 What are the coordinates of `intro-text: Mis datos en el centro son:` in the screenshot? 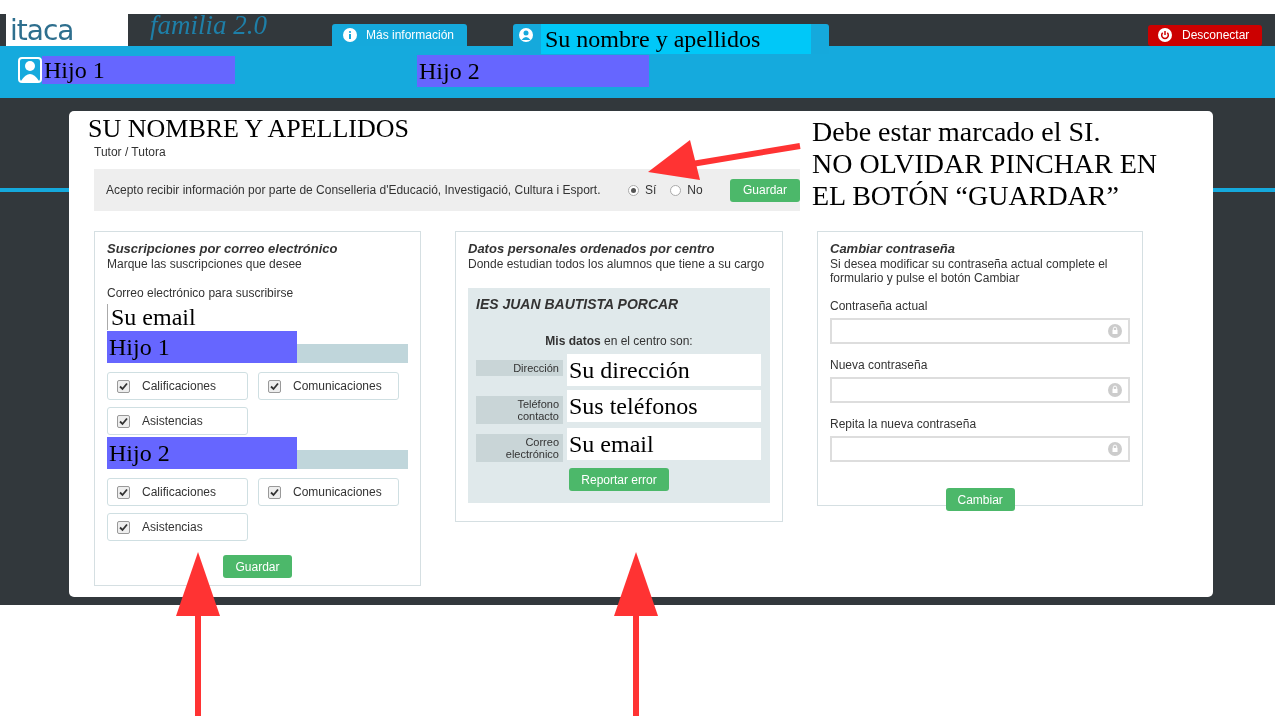 It's located at (619, 341).